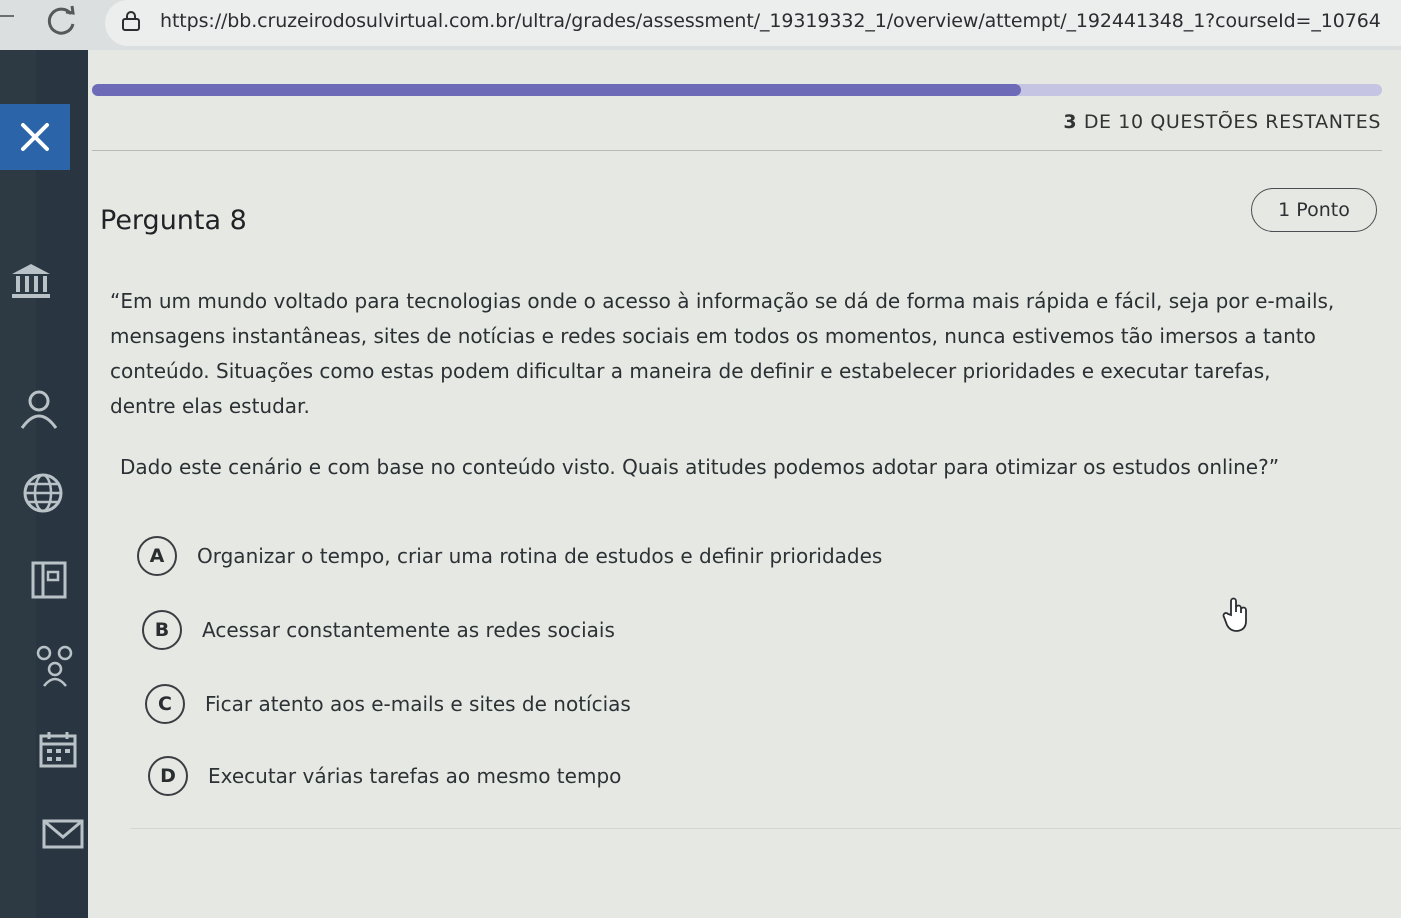  I want to click on option-label: Acessar constantemente as redes sociais, so click(408, 630).